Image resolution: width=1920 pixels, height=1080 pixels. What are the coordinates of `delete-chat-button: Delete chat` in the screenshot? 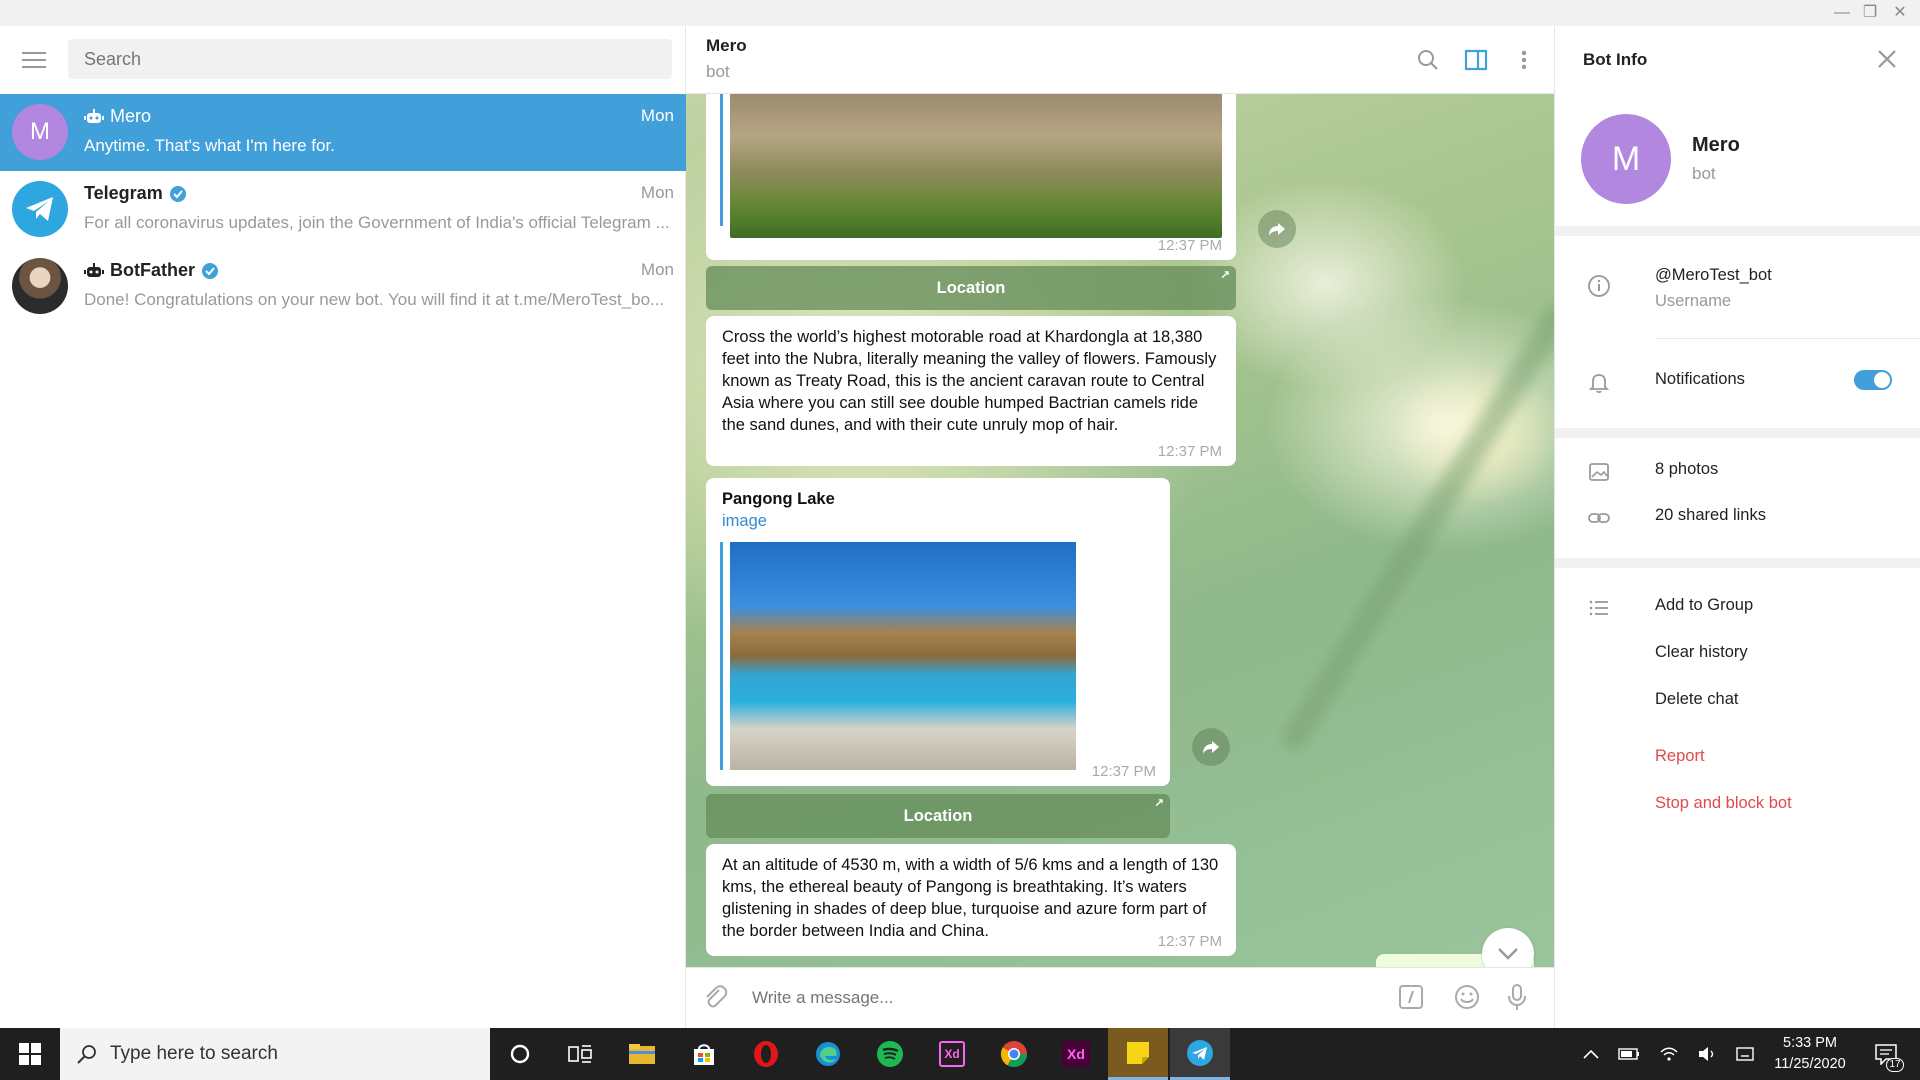 It's located at (1696, 699).